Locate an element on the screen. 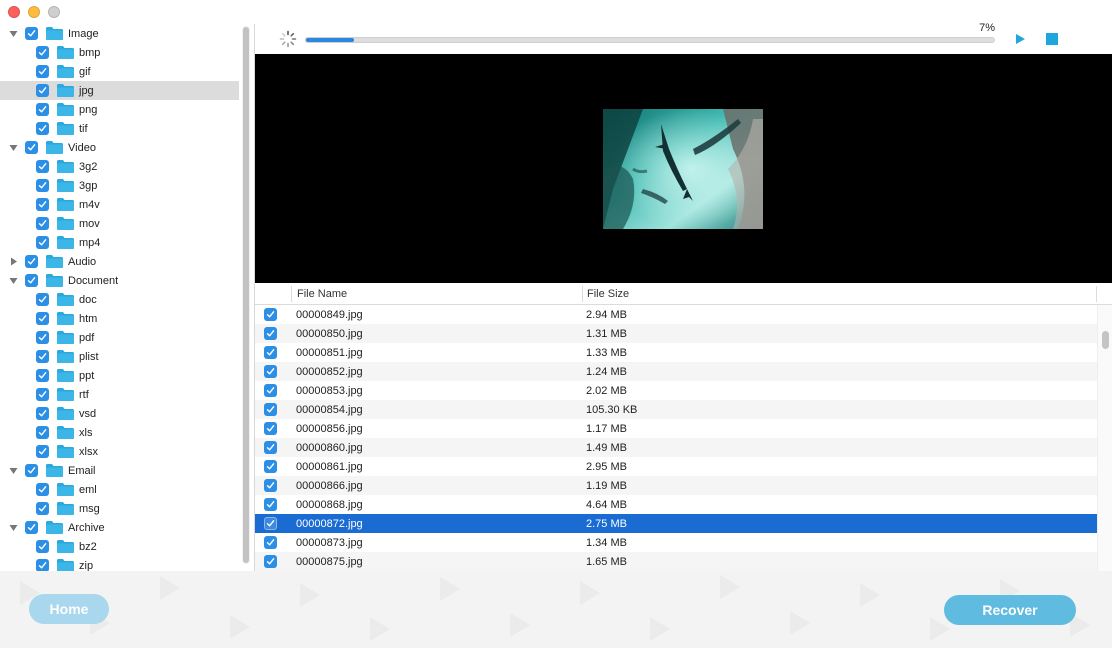  table-row: 00000860.jpg 1.49 MB is located at coordinates (676, 447).